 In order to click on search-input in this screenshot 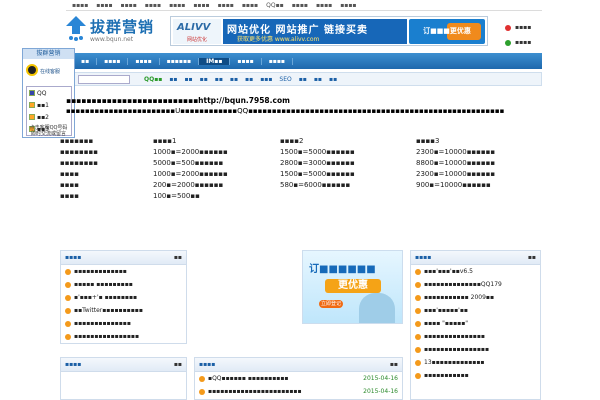, I will do `click(104, 79)`.